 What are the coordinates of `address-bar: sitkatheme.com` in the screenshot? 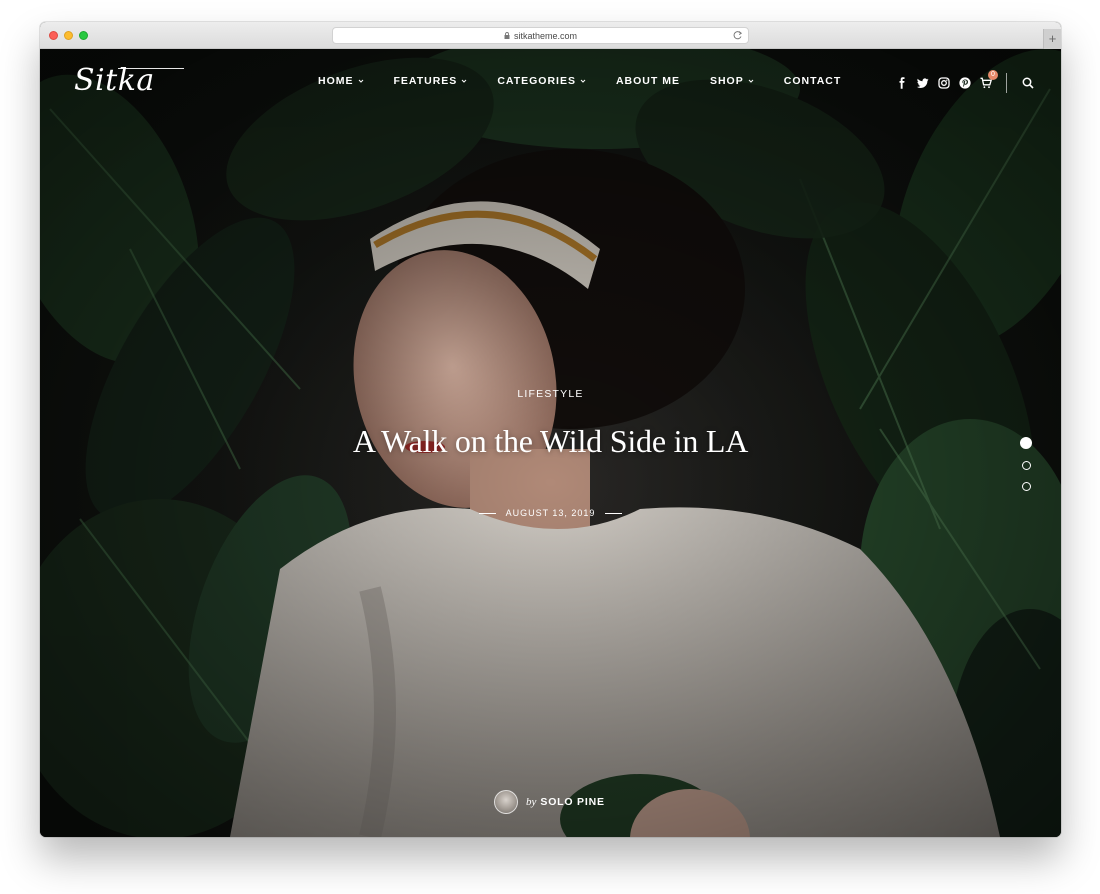 It's located at (540, 35).